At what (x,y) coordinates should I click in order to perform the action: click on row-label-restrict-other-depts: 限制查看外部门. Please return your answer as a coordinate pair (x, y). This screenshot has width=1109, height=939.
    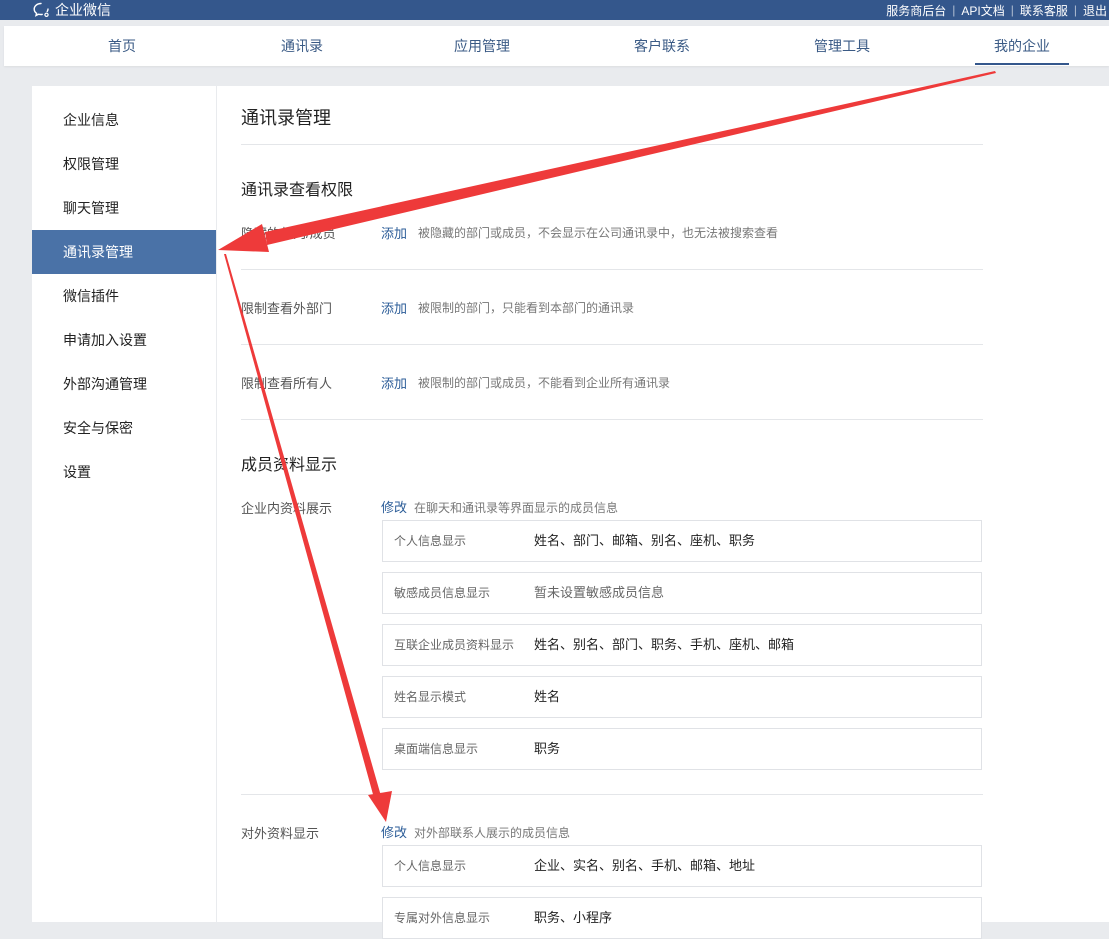
    Looking at the image, I should click on (287, 308).